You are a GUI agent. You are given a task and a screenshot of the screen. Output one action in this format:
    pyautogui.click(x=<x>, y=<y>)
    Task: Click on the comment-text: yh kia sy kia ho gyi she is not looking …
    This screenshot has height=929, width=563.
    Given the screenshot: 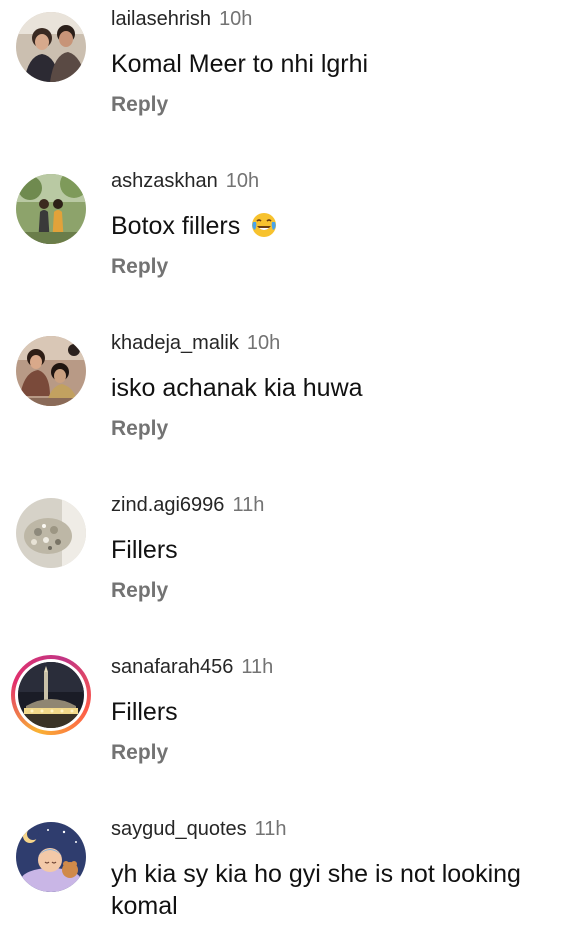 What is the action you would take?
    pyautogui.click(x=316, y=890)
    